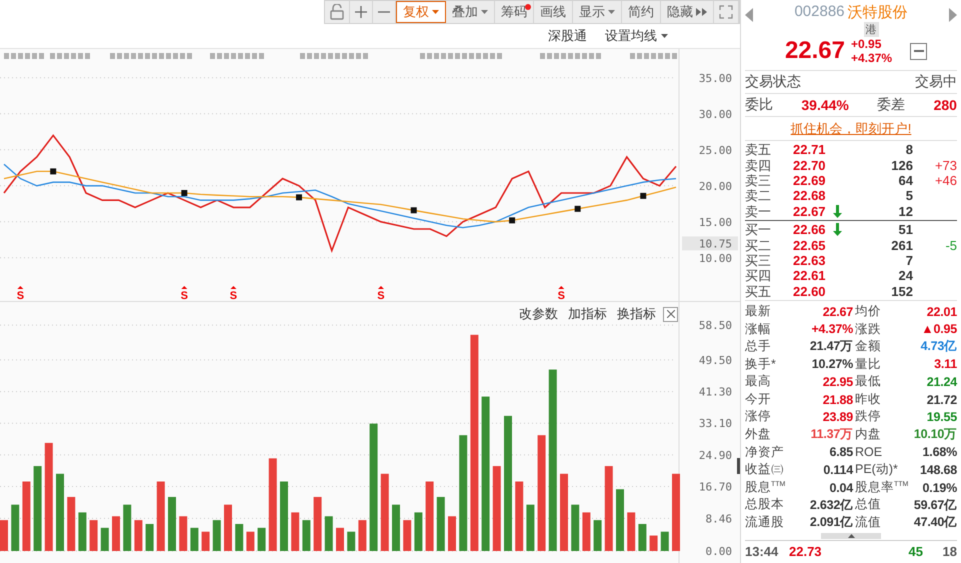  Describe the element at coordinates (851, 129) in the screenshot. I see `open-account-link: 抓住机会，即刻开户!` at that location.